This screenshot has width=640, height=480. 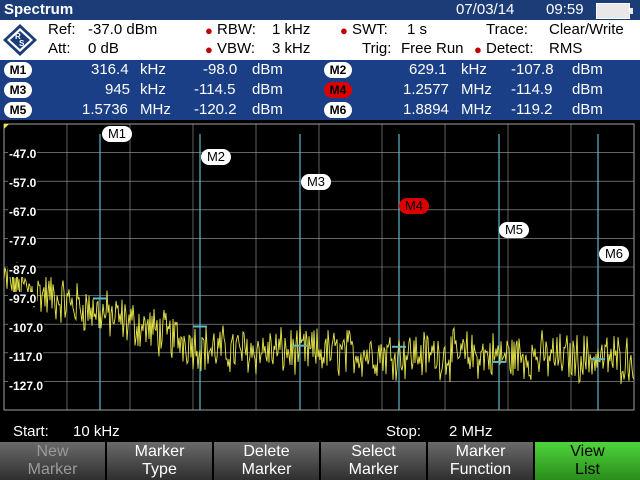 What do you see at coordinates (507, 29) in the screenshot?
I see `trace-label: Trace:` at bounding box center [507, 29].